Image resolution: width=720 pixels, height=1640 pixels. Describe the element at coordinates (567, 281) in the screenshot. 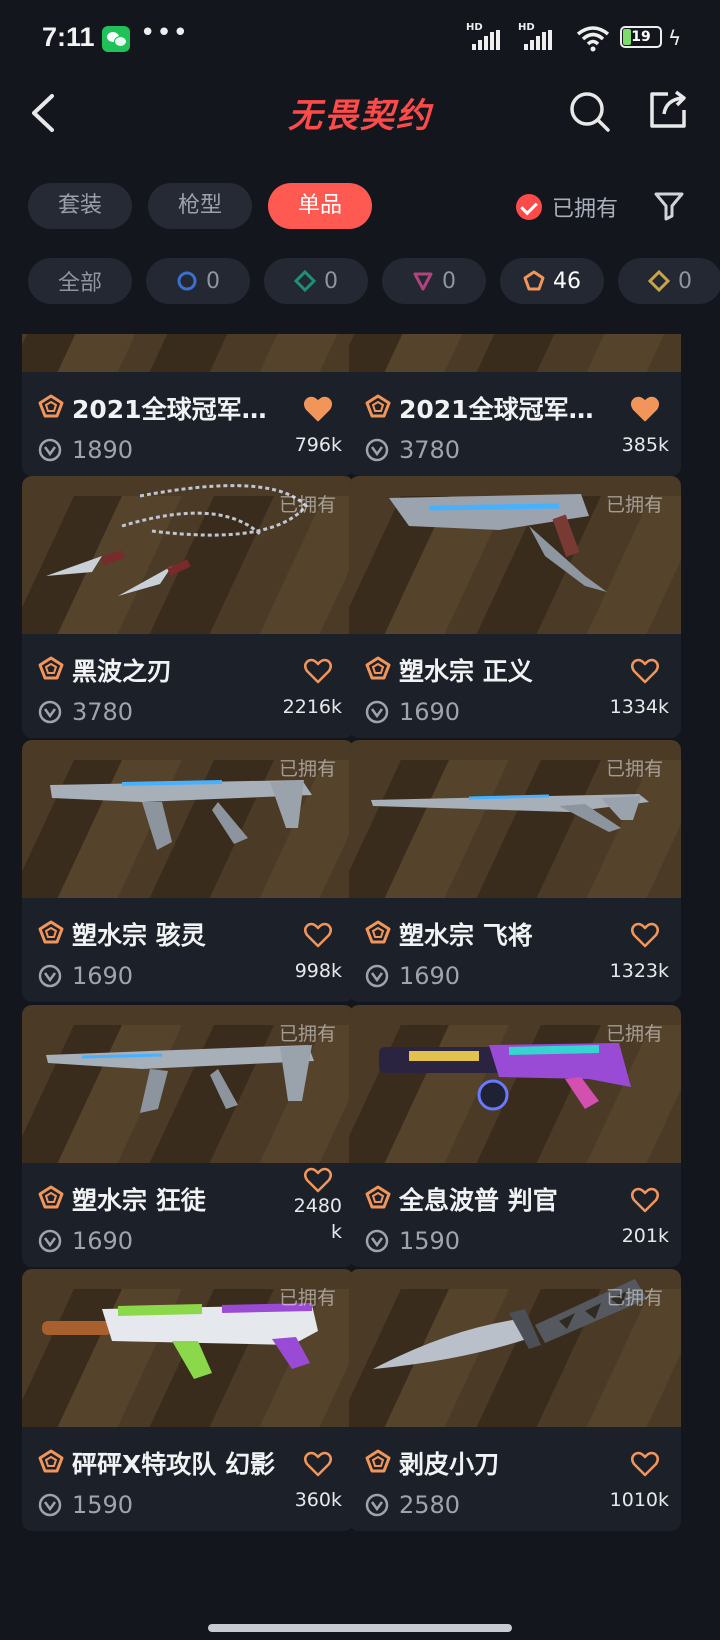

I see `rarity-count: 46` at that location.